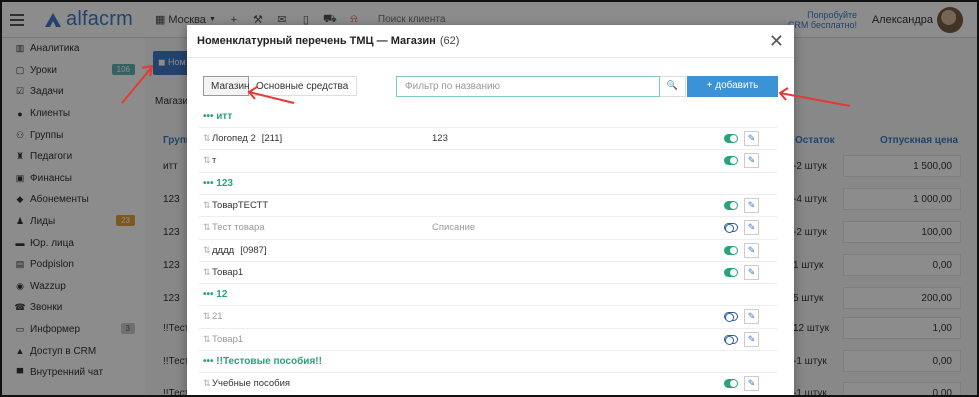 The height and width of the screenshot is (397, 979). What do you see at coordinates (528, 86) in the screenshot?
I see `filter-input: Фильтр по названию` at bounding box center [528, 86].